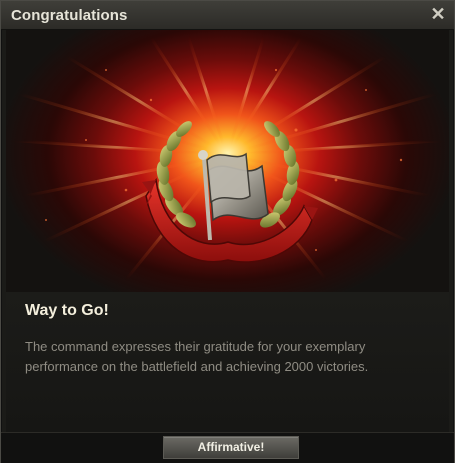  What do you see at coordinates (67, 310) in the screenshot?
I see `achievement-heading: Way to Go!` at bounding box center [67, 310].